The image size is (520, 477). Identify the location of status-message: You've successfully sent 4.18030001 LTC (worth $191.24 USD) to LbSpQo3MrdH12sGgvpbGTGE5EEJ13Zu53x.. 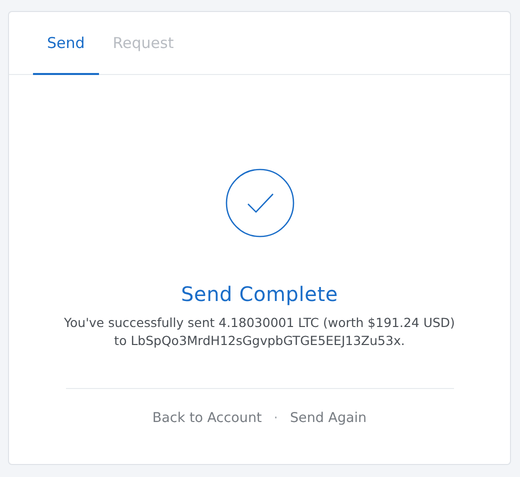
(259, 332).